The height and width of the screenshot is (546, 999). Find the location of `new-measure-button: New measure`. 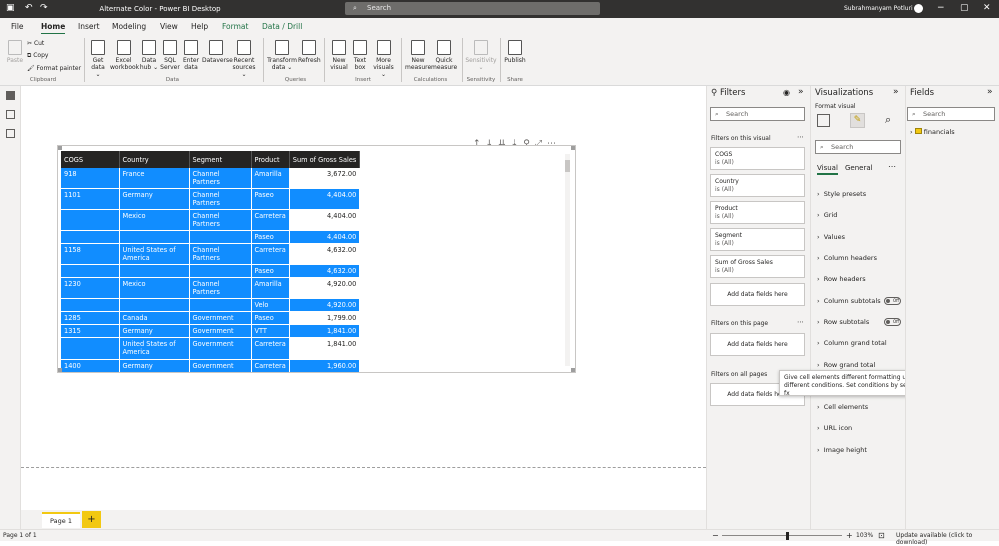

new-measure-button: New measure is located at coordinates (418, 55).